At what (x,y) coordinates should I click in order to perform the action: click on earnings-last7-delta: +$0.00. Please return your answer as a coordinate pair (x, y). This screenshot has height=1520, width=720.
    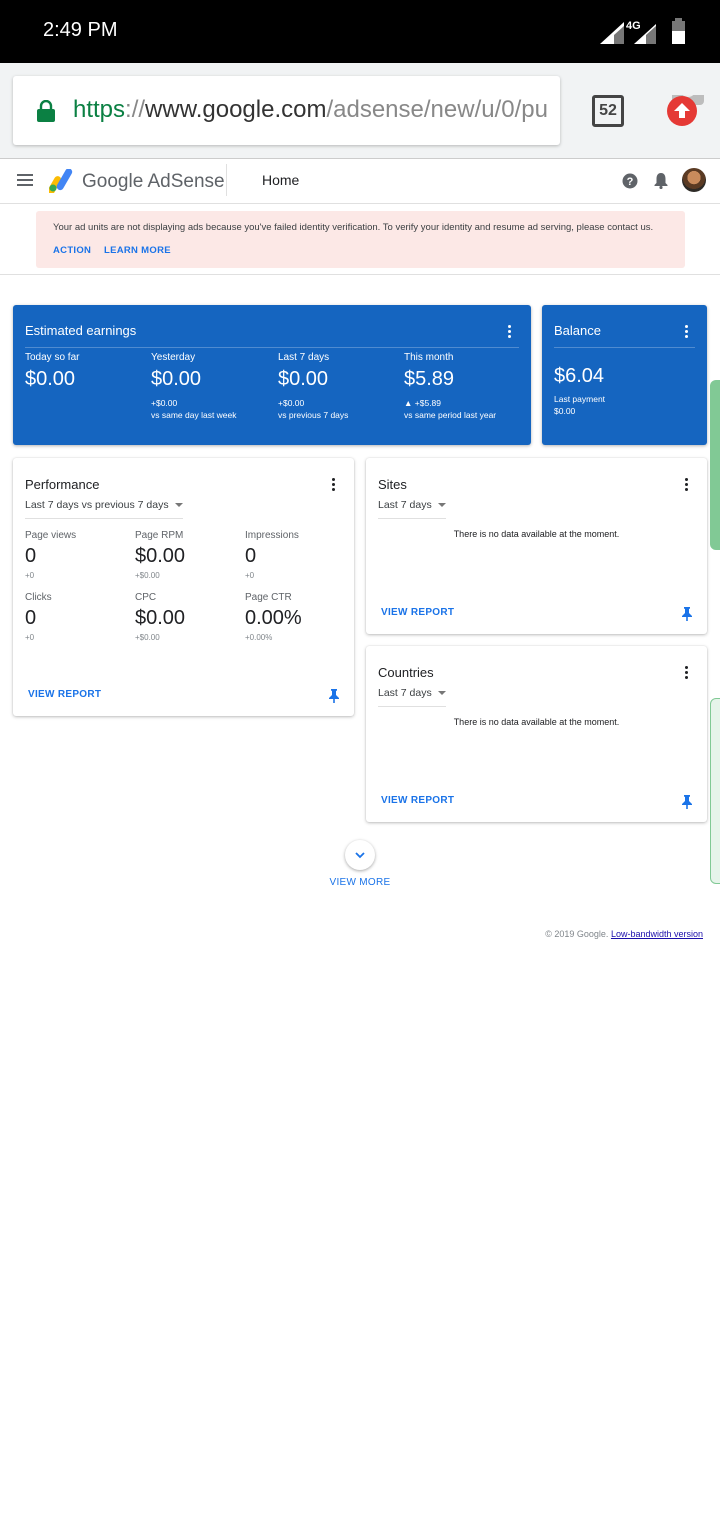
    Looking at the image, I should click on (291, 403).